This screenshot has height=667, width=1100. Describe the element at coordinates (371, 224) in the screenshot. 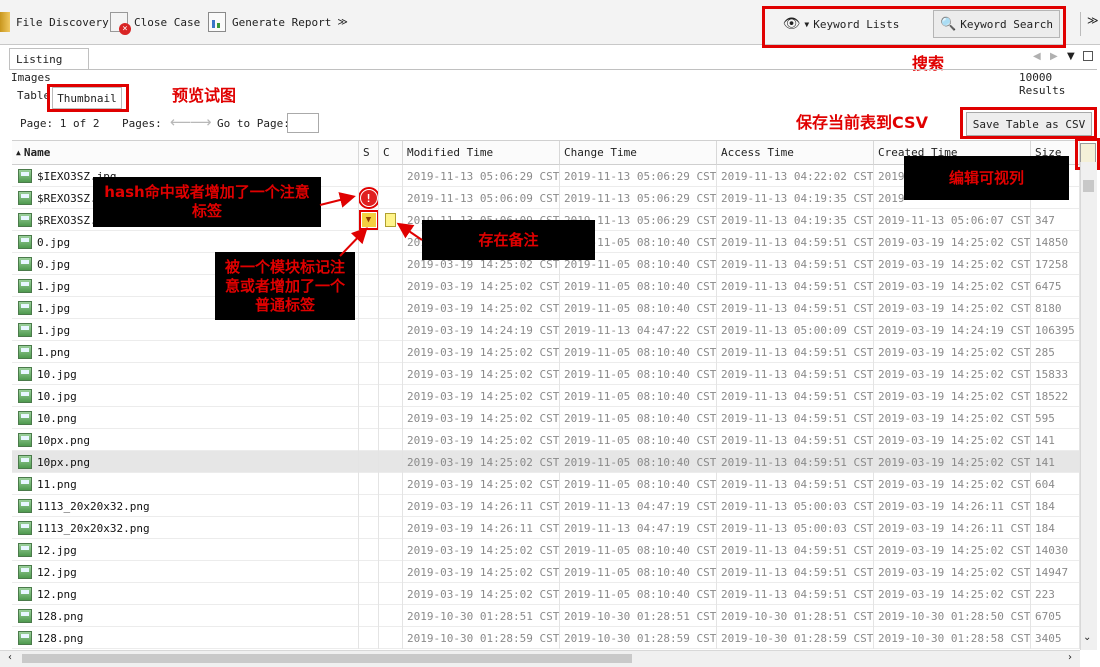

I see `callout-arrows` at that location.